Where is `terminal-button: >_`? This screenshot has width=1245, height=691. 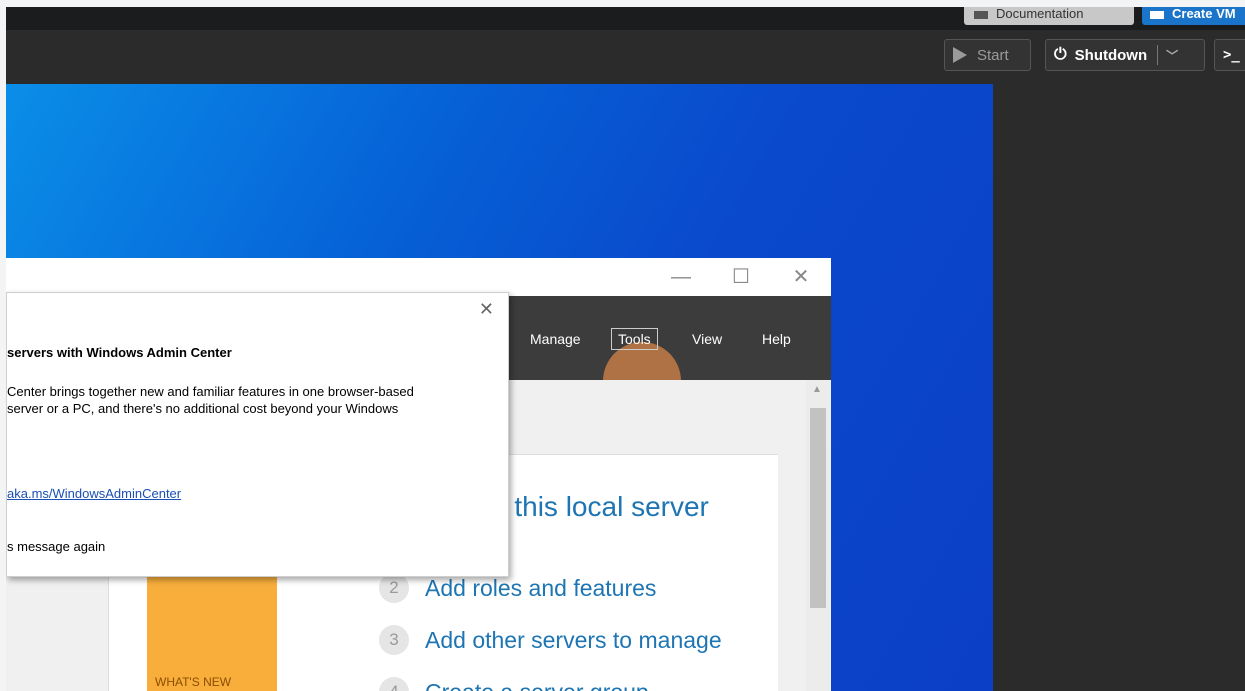
terminal-button: >_ is located at coordinates (1229, 55).